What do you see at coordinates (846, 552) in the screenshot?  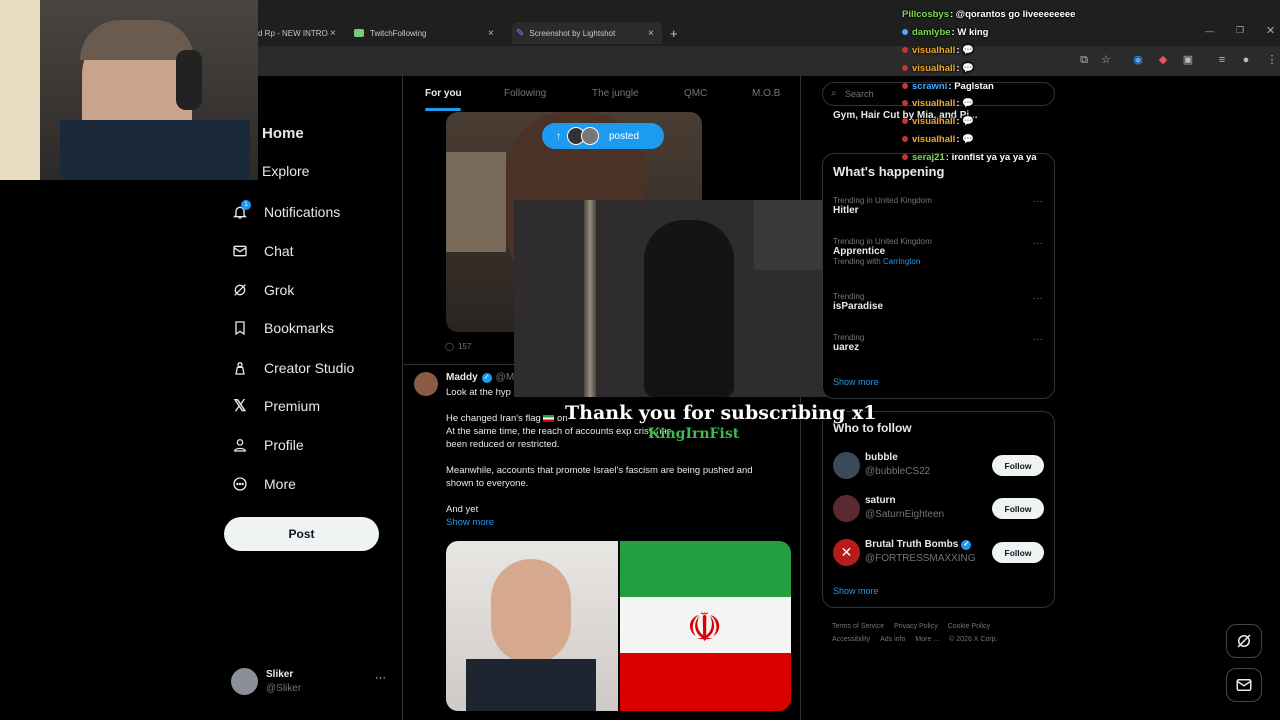 I see `avatar: ✕` at bounding box center [846, 552].